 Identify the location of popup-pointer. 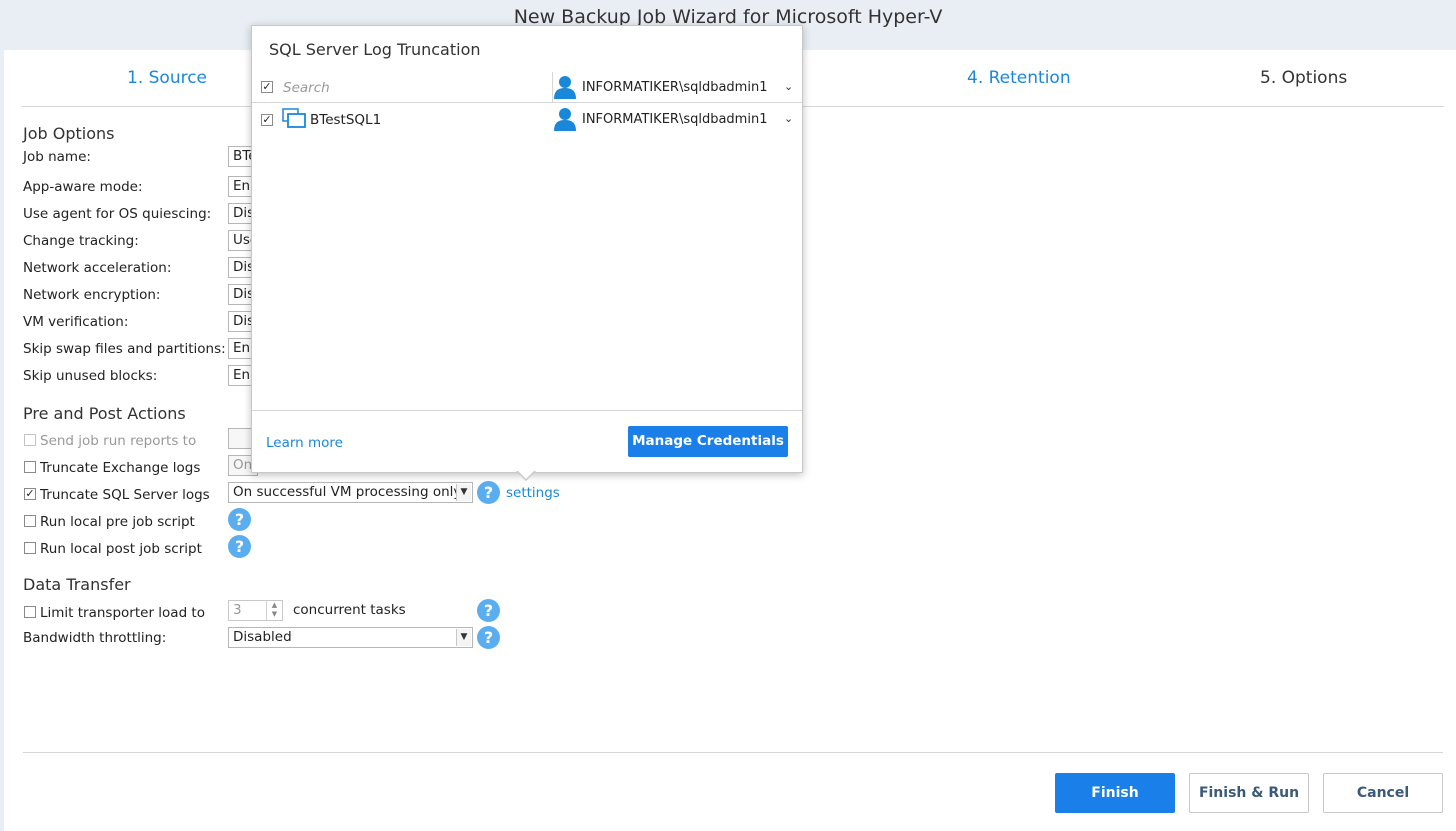
(526, 475).